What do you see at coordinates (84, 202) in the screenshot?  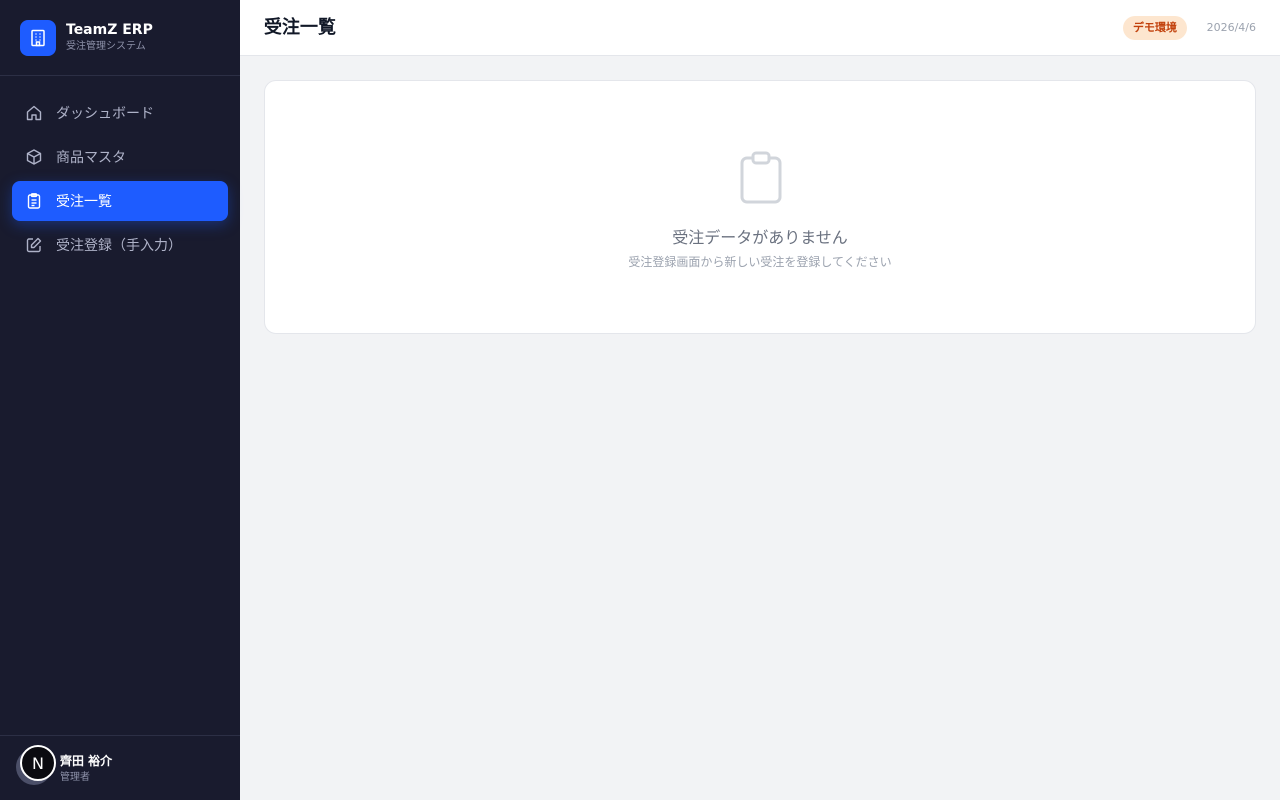 I see `sidebar-item-label: 受注一覧` at bounding box center [84, 202].